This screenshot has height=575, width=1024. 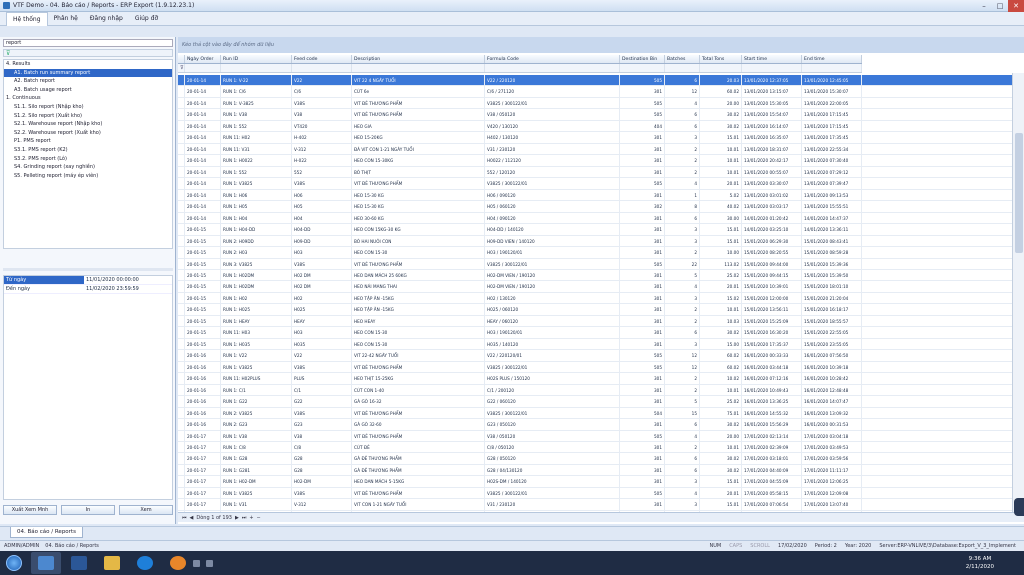 I want to click on last-page-icon: ⏭, so click(x=244, y=518).